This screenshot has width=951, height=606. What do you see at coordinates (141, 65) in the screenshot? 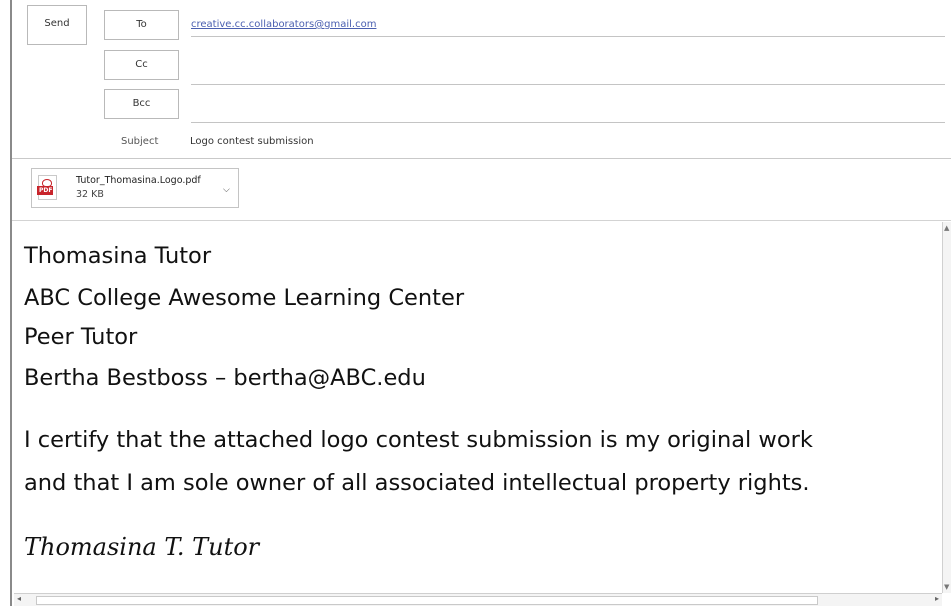
I see `cc-button: Cc` at bounding box center [141, 65].